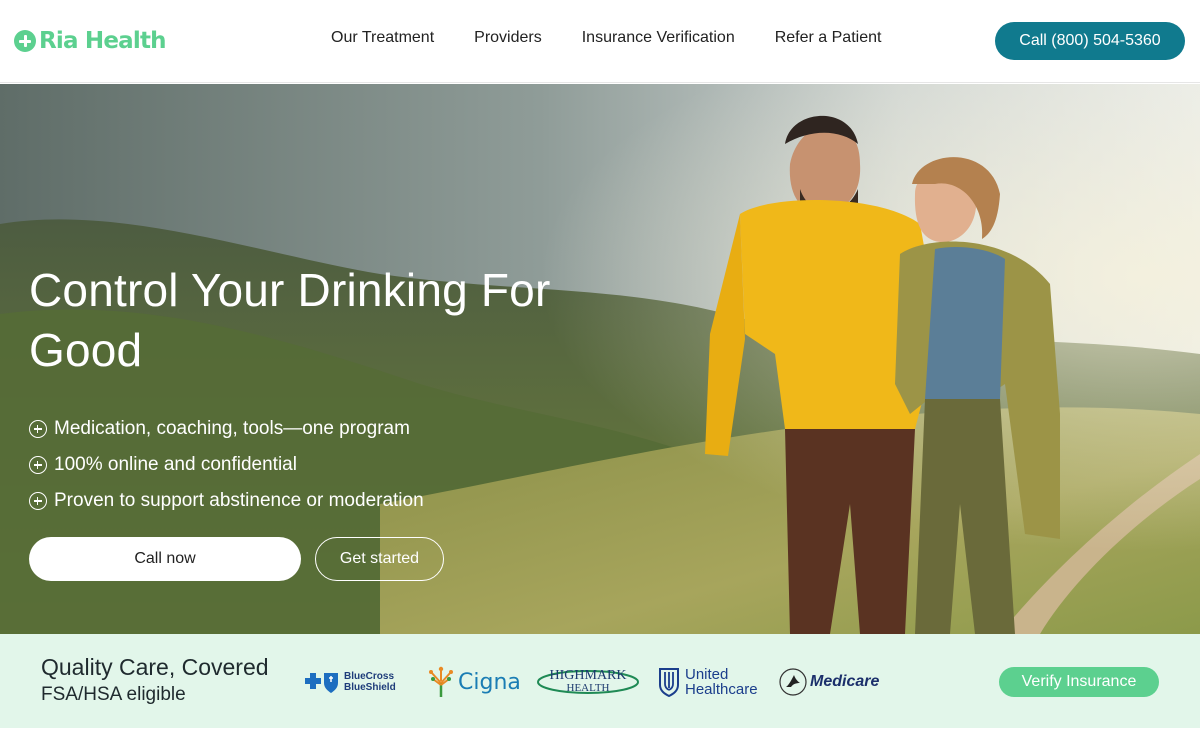  What do you see at coordinates (321, 683) in the screenshot?
I see `bluecross-blueshield-icon` at bounding box center [321, 683].